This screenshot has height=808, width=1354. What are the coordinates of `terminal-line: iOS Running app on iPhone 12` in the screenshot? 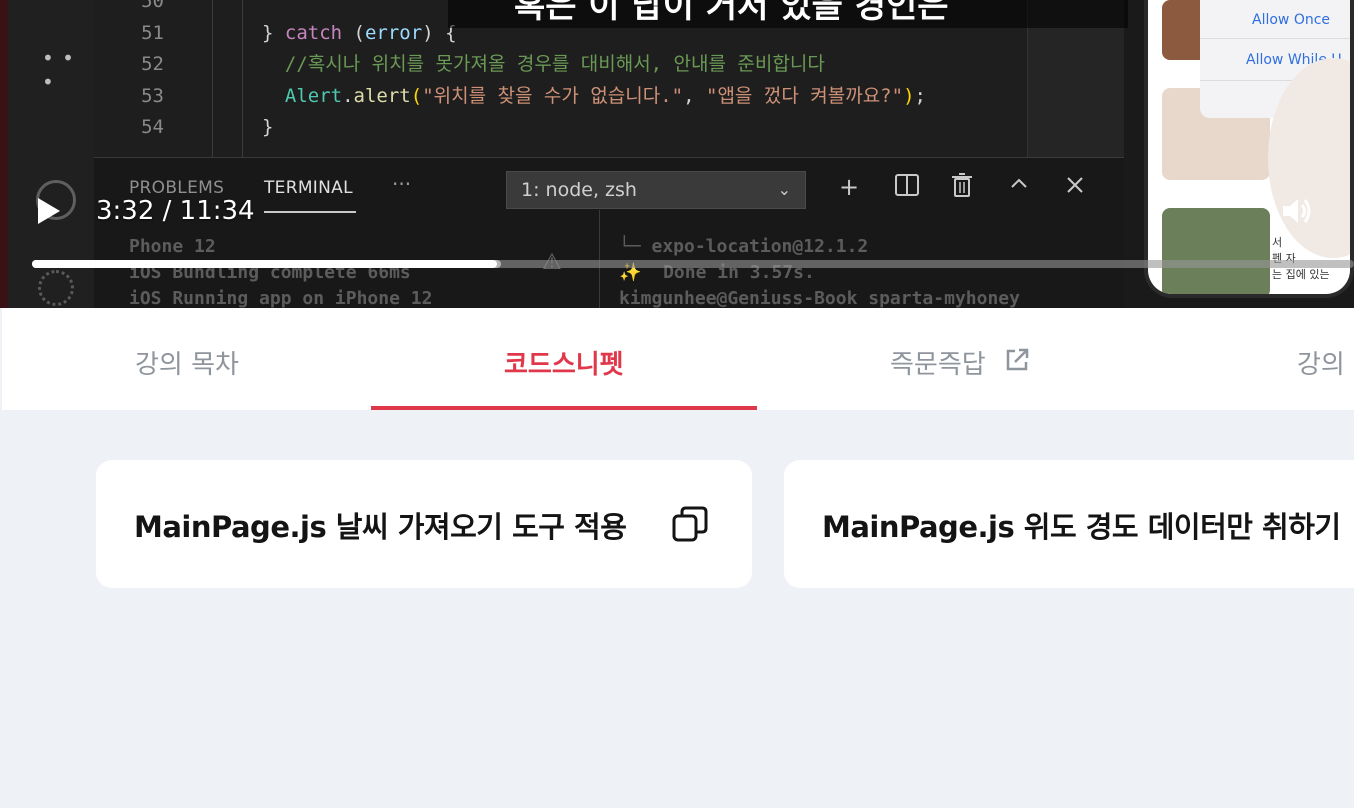 It's located at (281, 298).